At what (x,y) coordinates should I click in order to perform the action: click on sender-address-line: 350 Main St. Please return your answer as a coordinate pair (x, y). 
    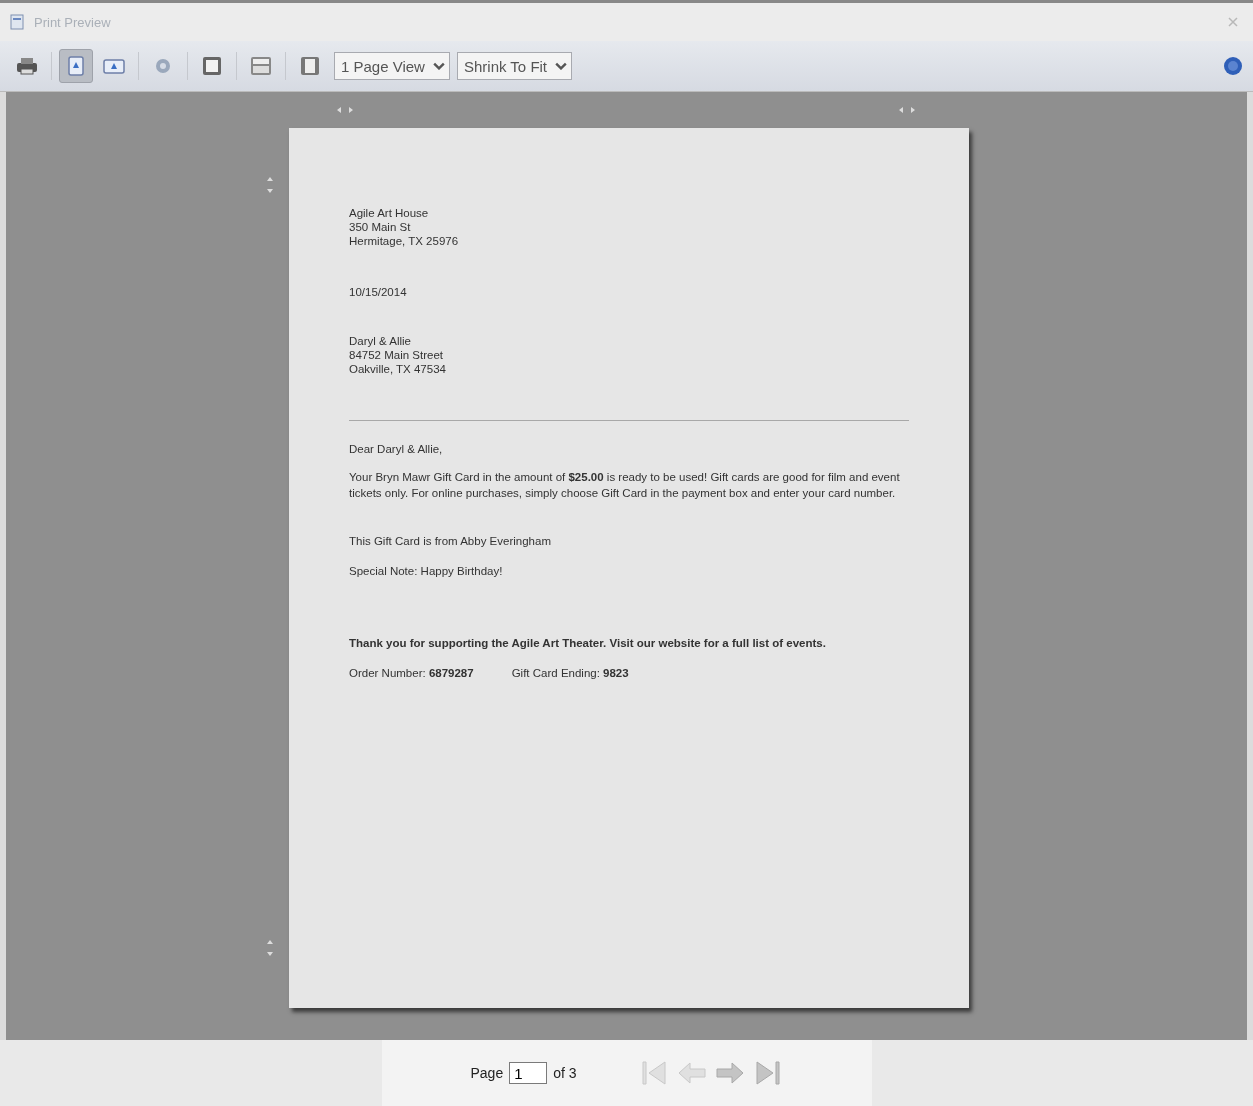
    Looking at the image, I should click on (380, 227).